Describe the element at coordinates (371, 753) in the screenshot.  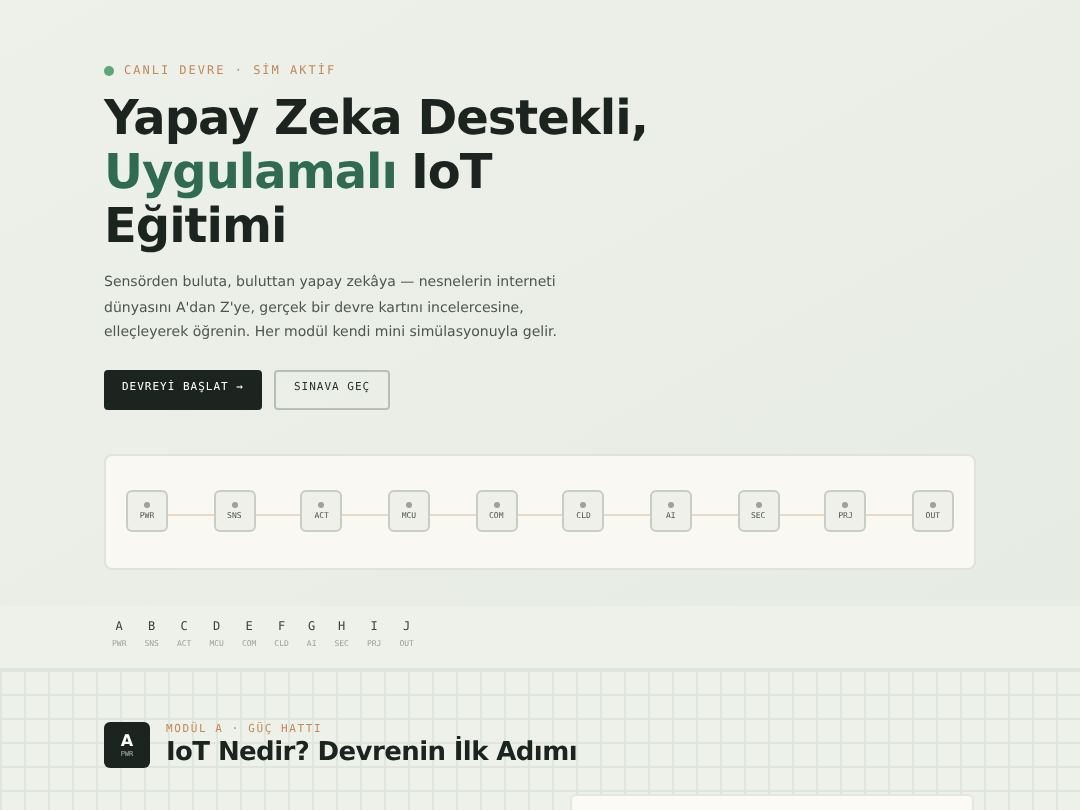
I see `module-title: IoT Nedir? Devrenin İlk Adımı` at that location.